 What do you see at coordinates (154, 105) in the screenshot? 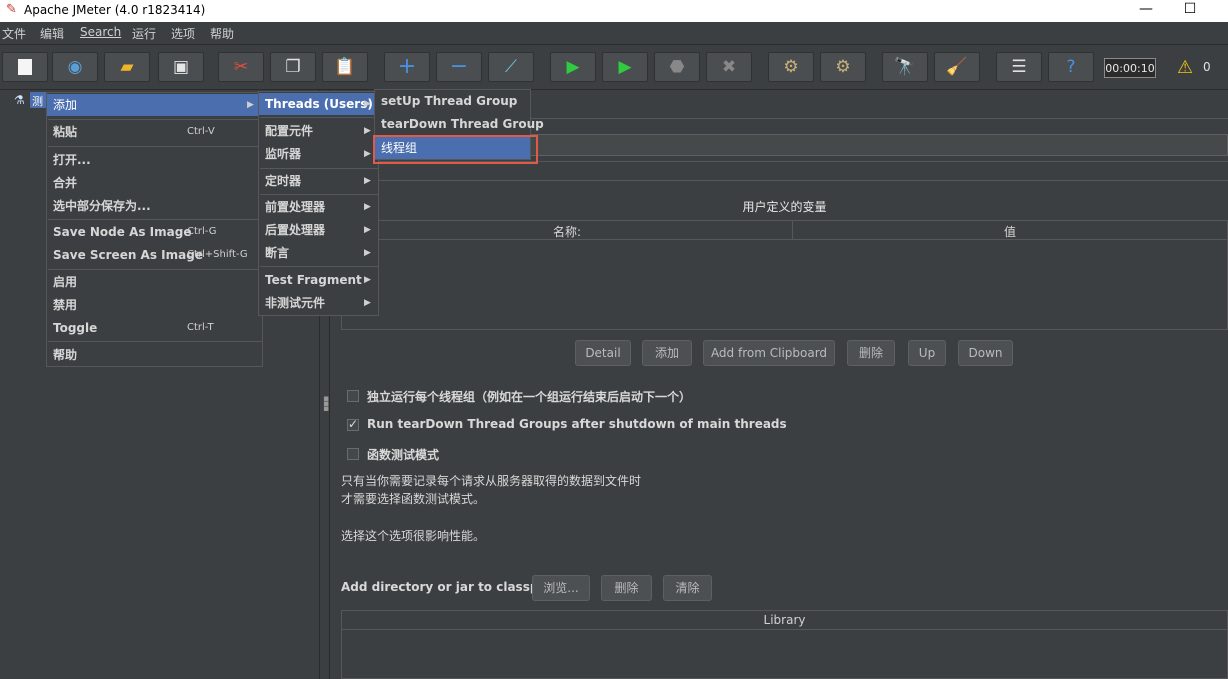
I see `menu-item-add: 添加 ▶` at bounding box center [154, 105].